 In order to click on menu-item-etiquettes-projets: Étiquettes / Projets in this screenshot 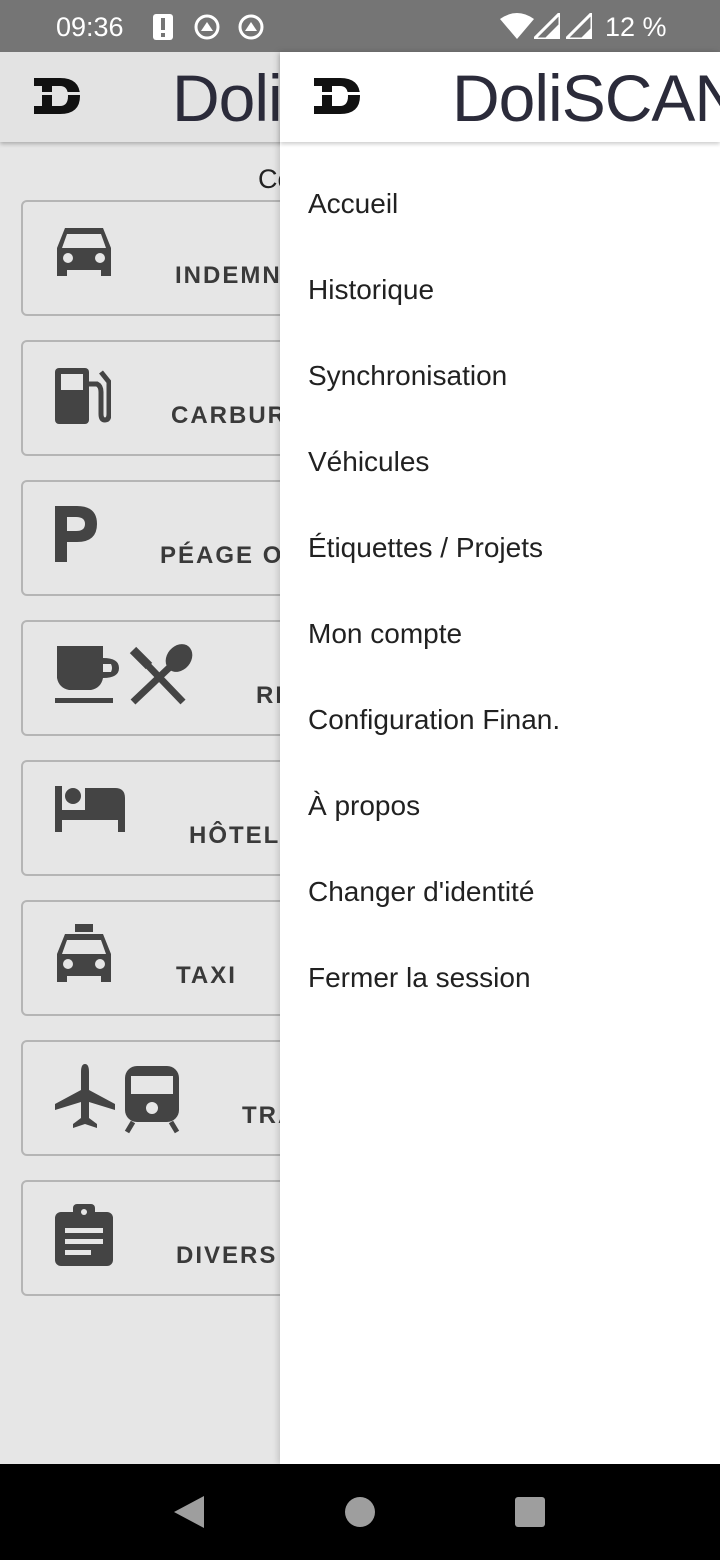, I will do `click(425, 548)`.